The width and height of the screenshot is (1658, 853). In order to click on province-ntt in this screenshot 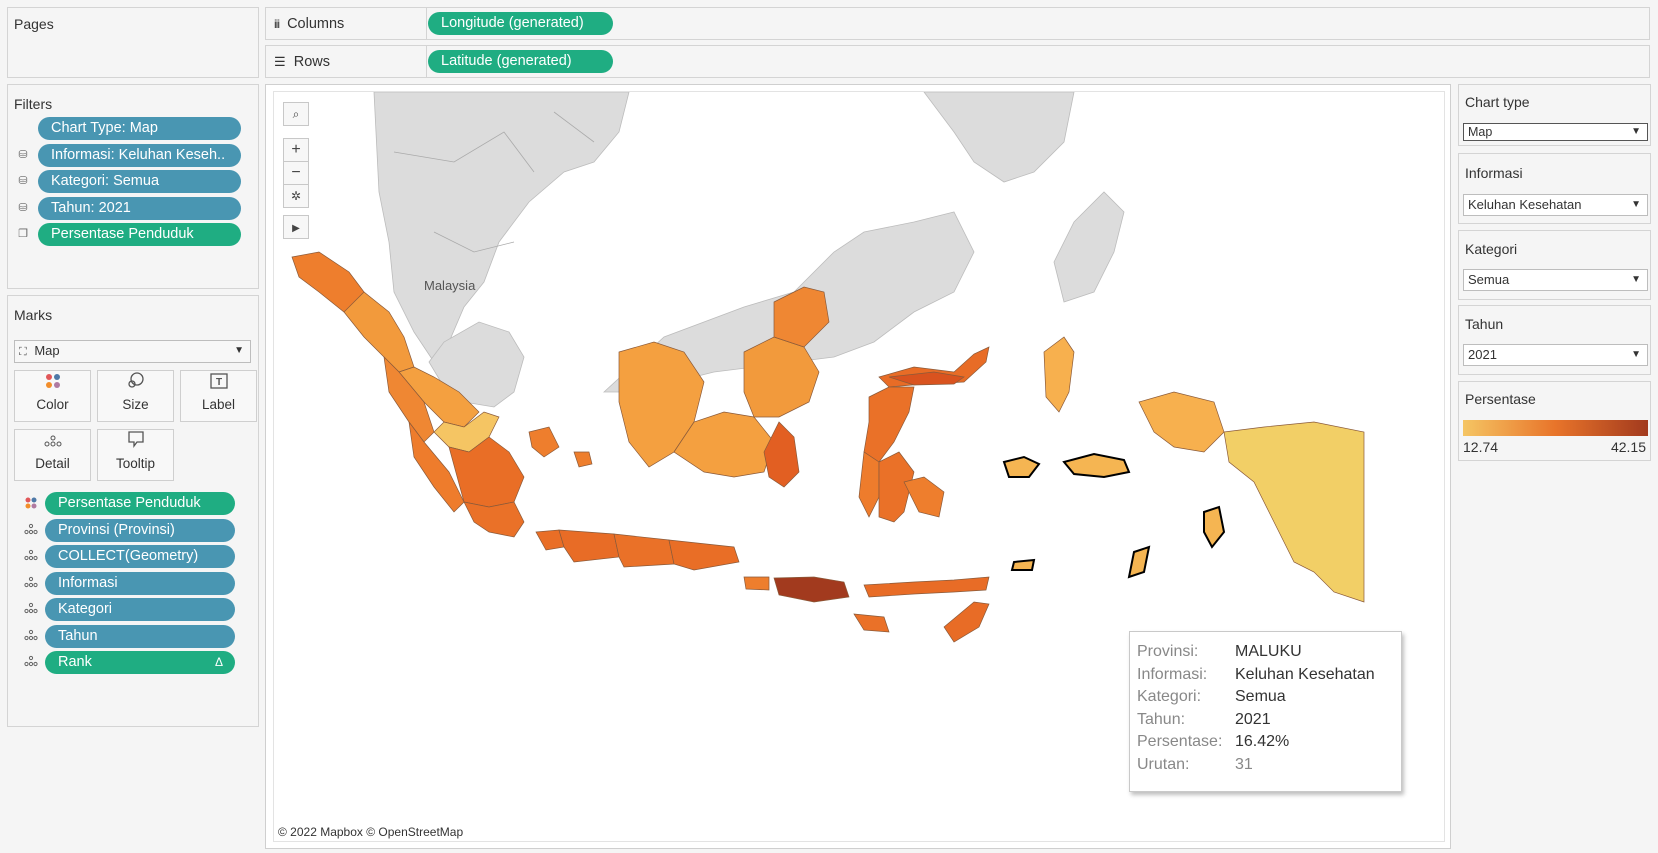, I will do `click(926, 587)`.